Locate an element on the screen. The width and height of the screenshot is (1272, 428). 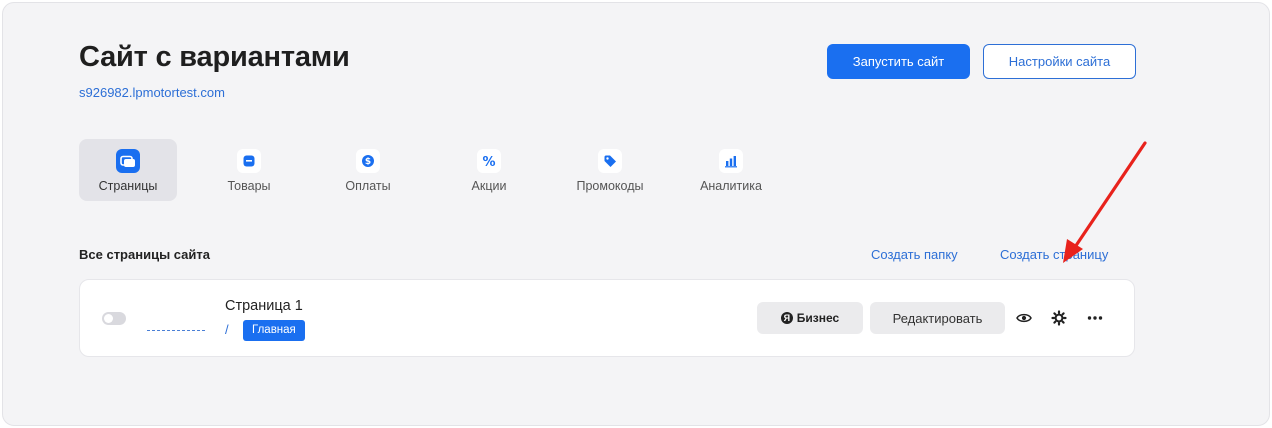
percent-icon: % is located at coordinates (489, 161).